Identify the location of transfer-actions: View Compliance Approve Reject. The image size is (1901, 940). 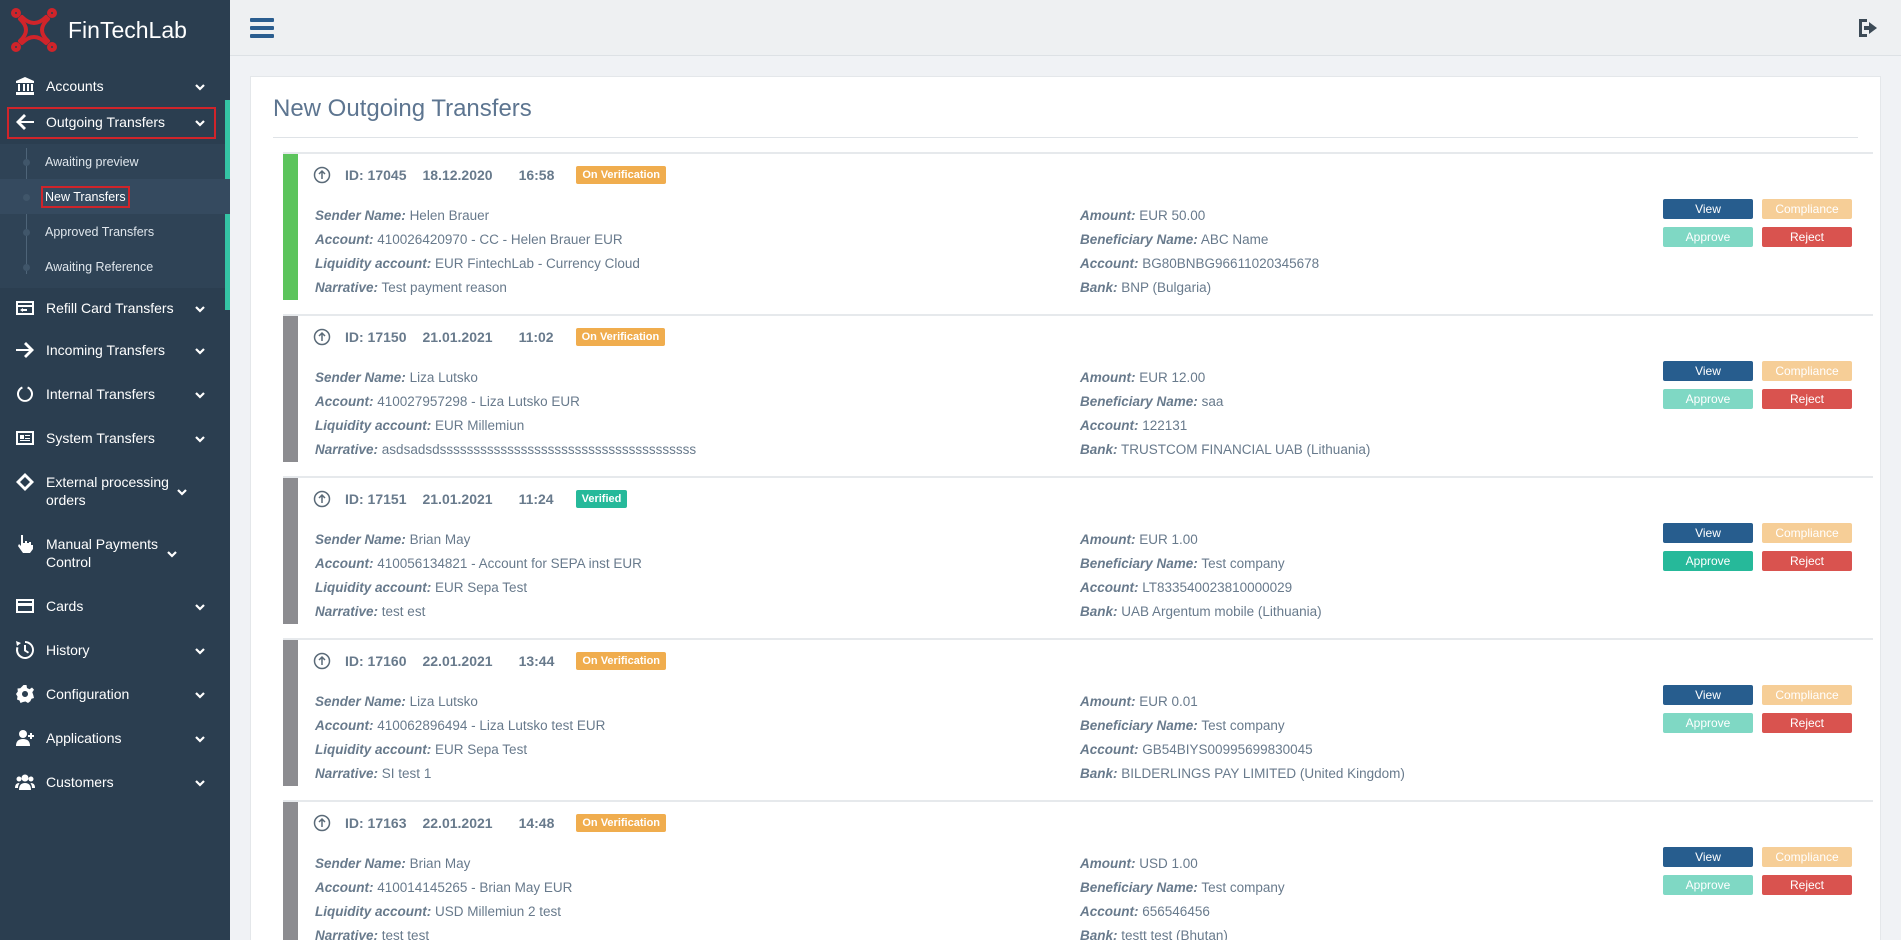
(1758, 871).